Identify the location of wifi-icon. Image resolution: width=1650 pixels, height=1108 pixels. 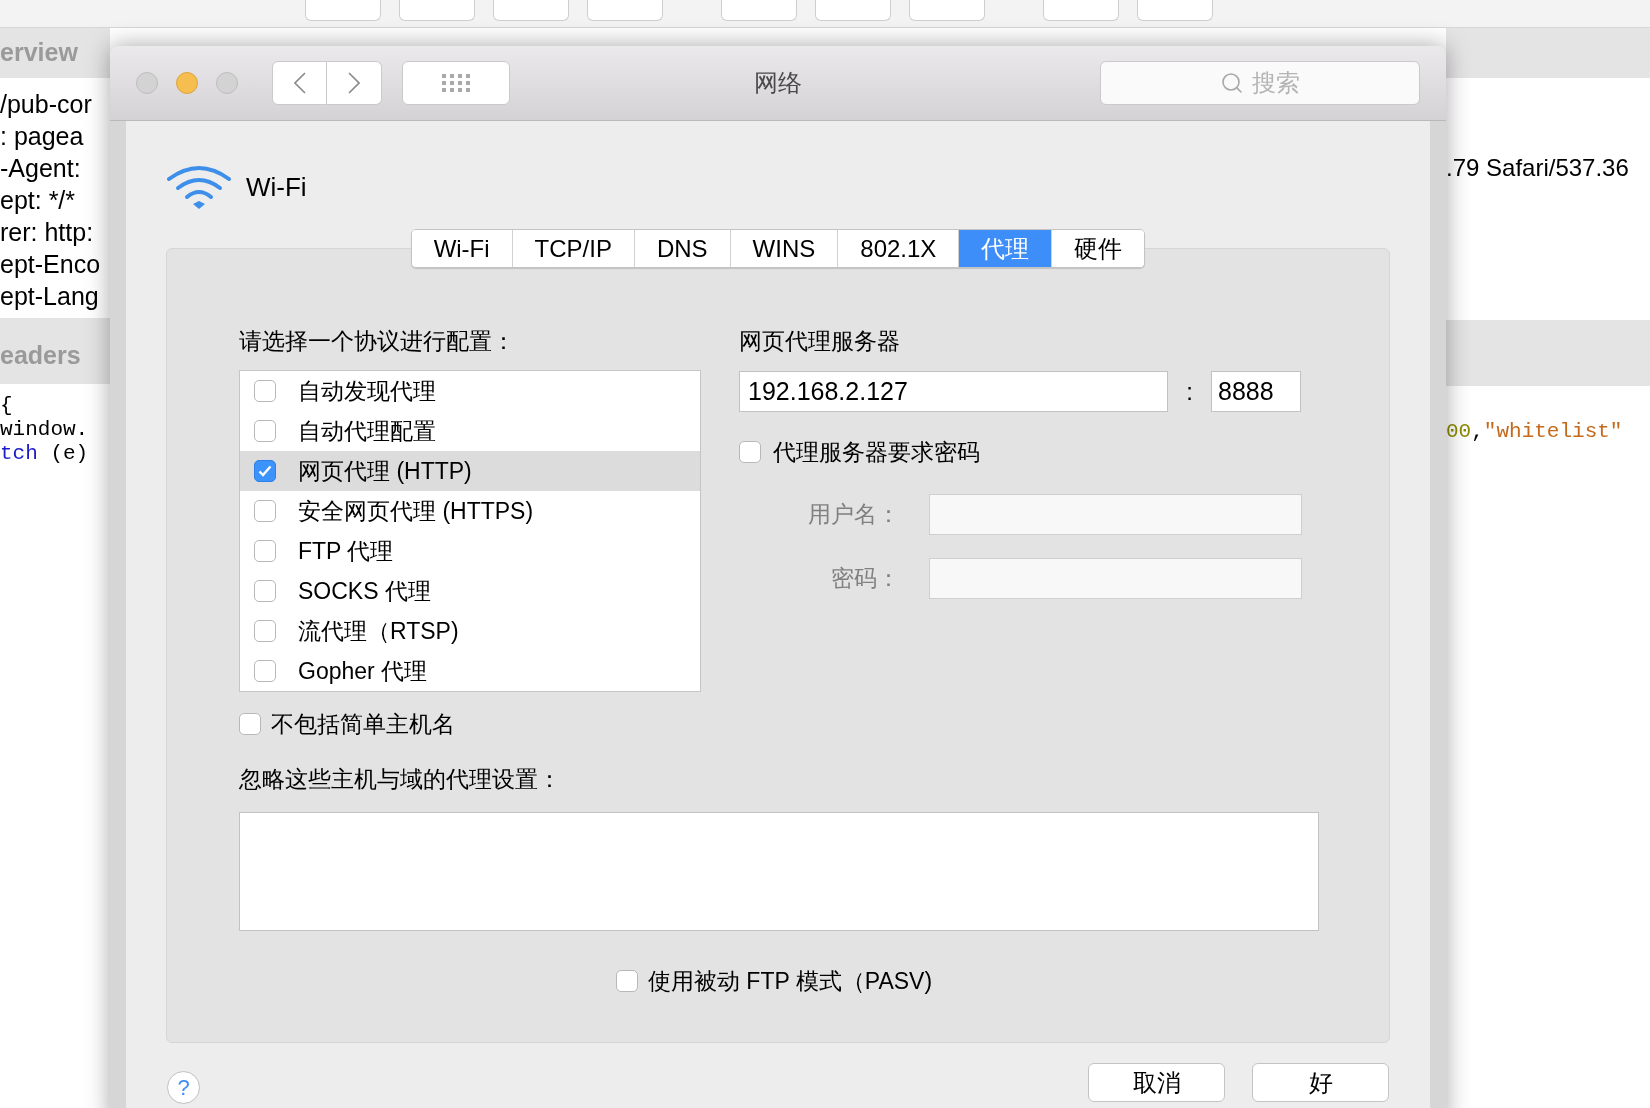
(199, 187).